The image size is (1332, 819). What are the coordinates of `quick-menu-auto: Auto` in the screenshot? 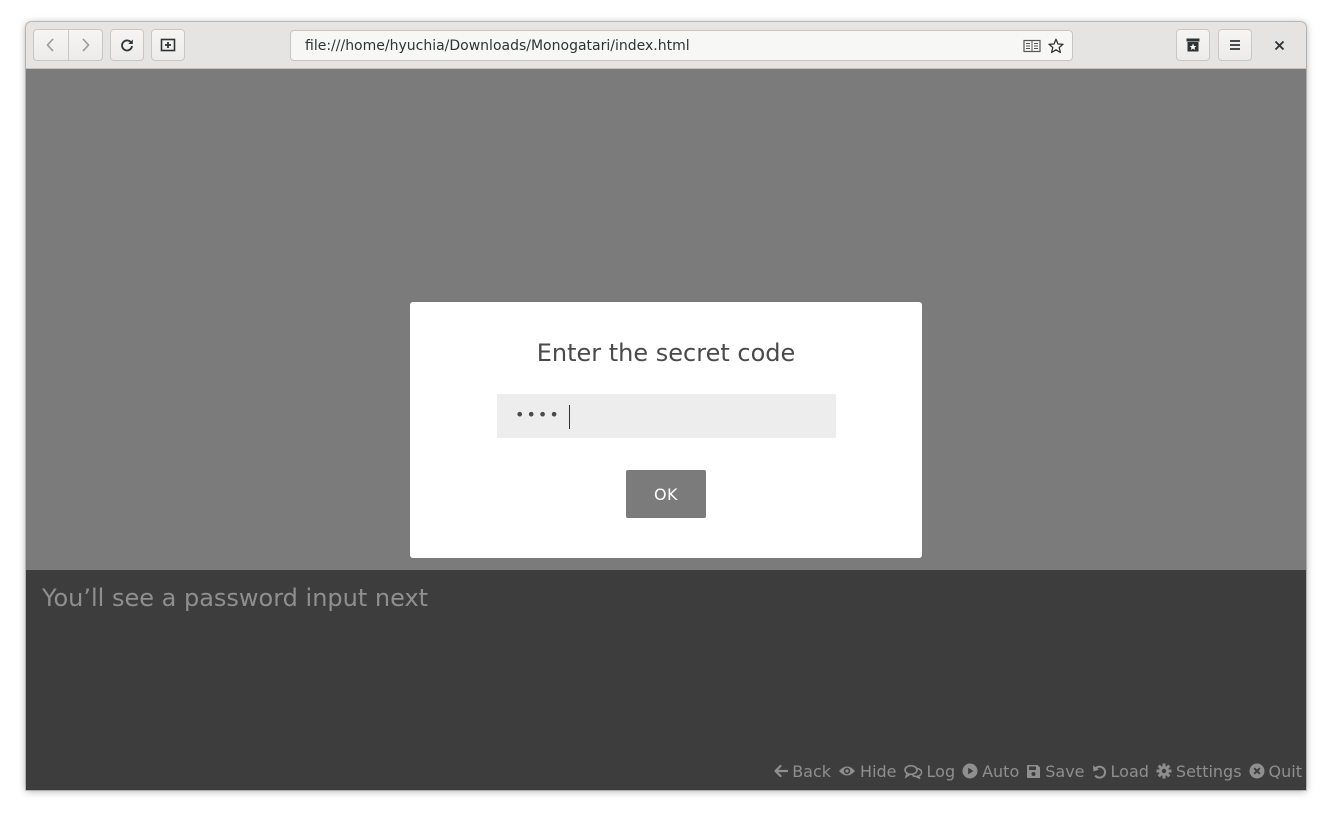 It's located at (990, 771).